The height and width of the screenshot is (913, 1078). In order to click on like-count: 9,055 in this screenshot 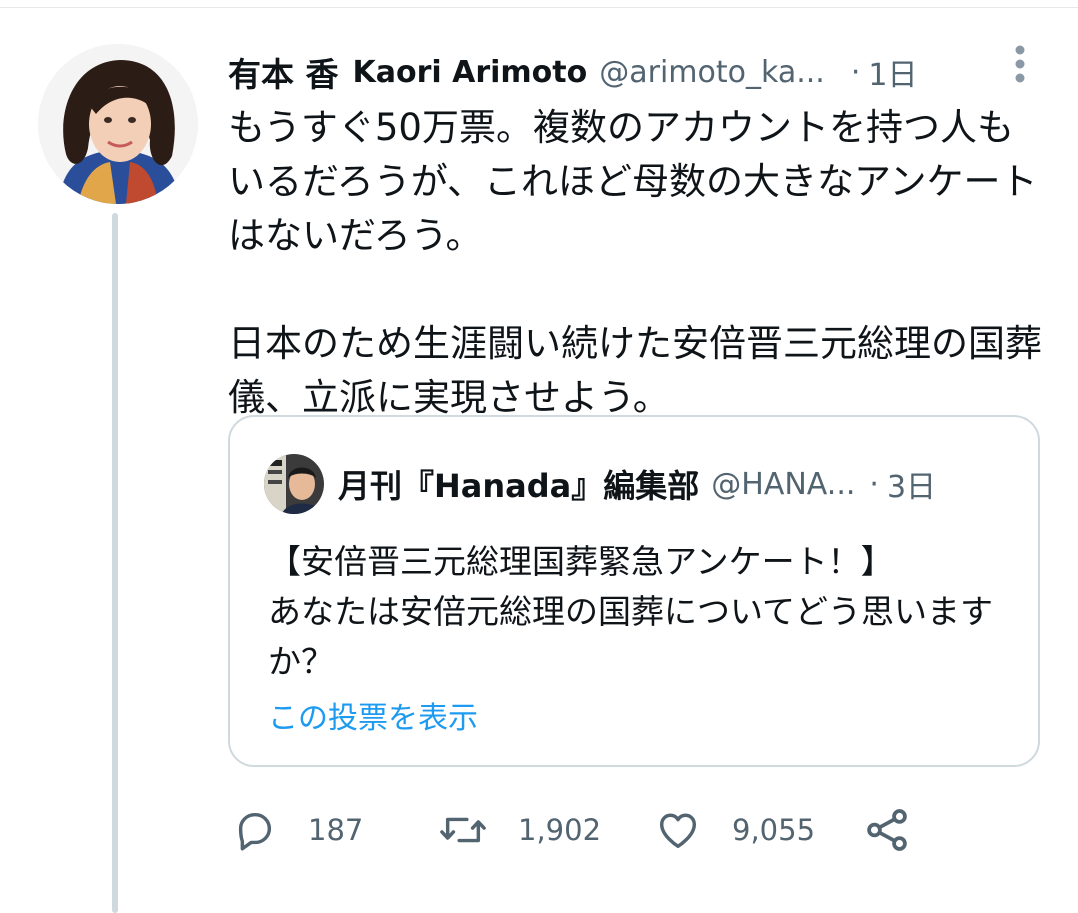, I will do `click(774, 830)`.